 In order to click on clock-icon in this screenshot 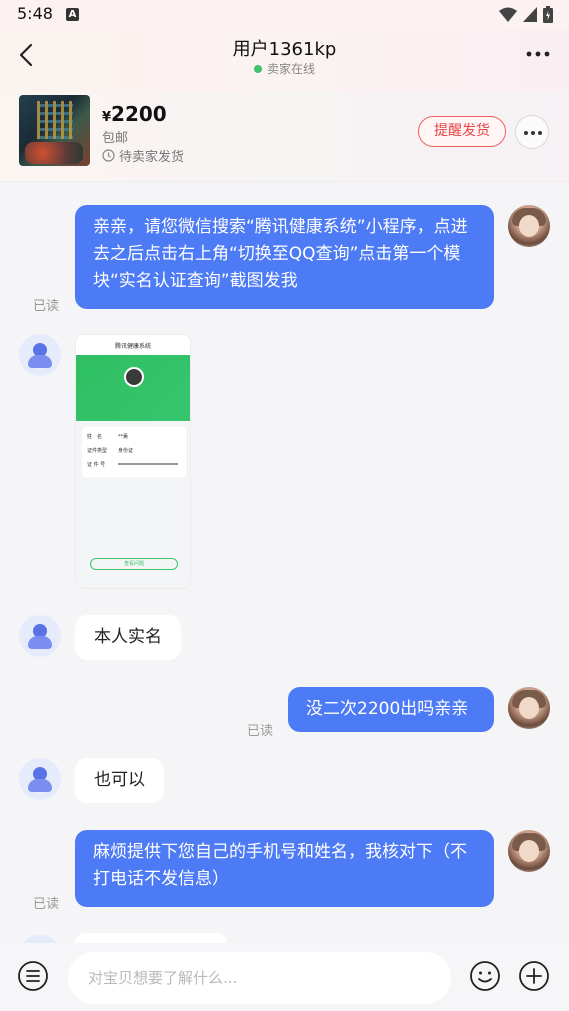, I will do `click(108, 155)`.